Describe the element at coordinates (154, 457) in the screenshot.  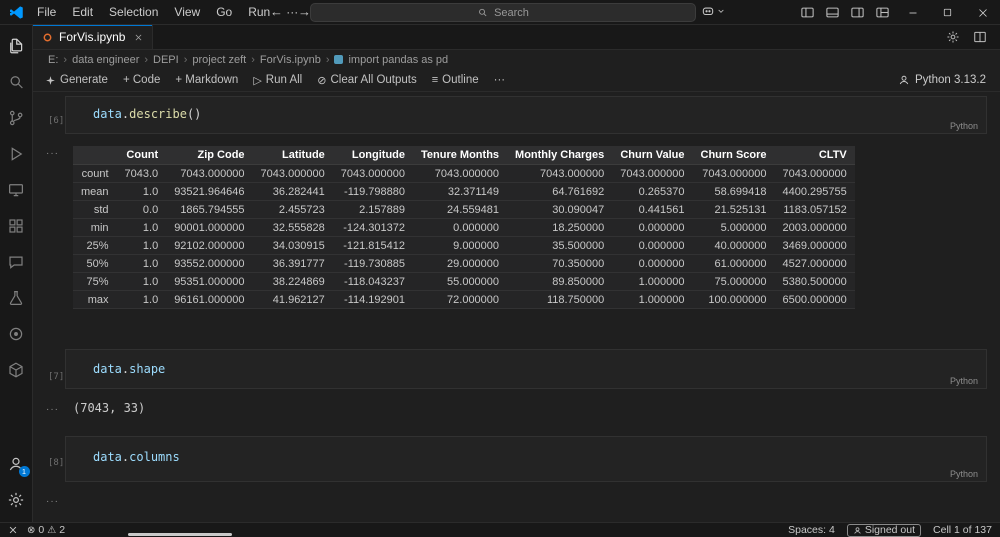
I see `code-token: columns` at that location.